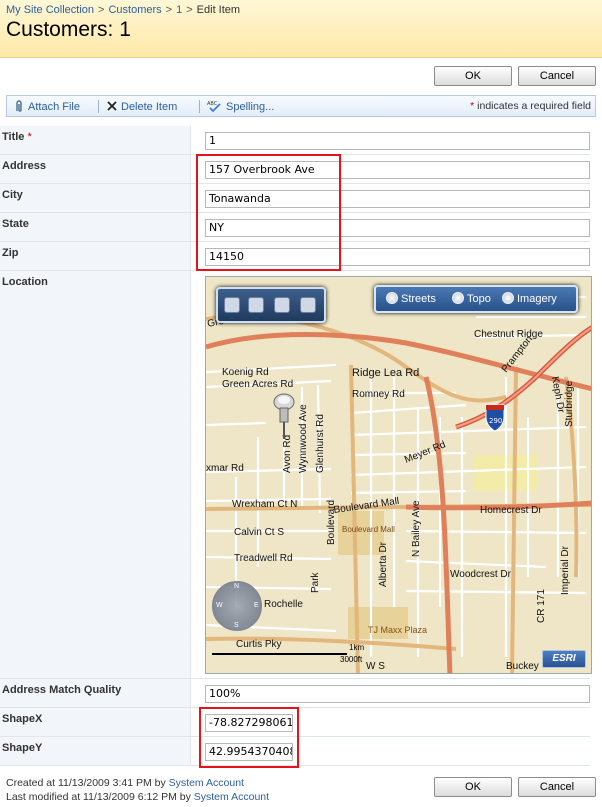 This screenshot has width=602, height=807. What do you see at coordinates (320, 443) in the screenshot?
I see `svg-text: Glenhurst Rd` at bounding box center [320, 443].